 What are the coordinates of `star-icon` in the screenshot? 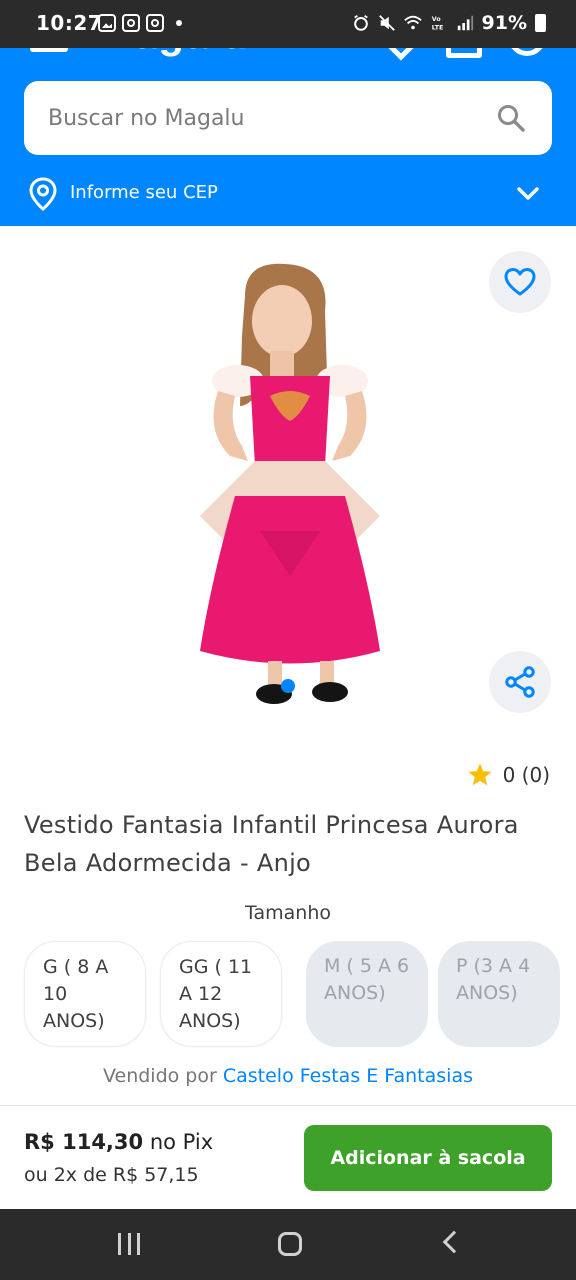 It's located at (480, 774).